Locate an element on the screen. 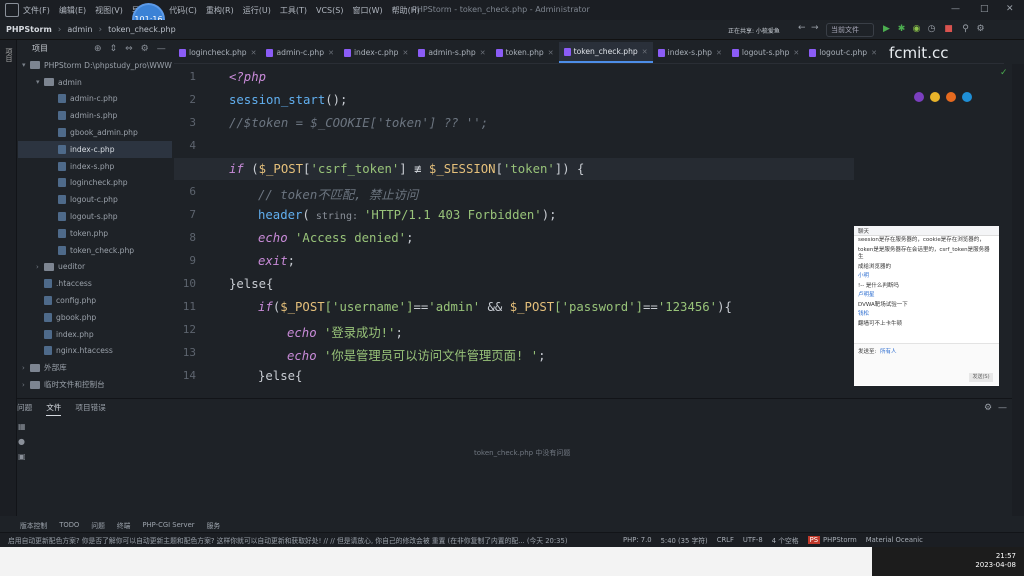 The height and width of the screenshot is (576, 1024). tree-file: gbook_admin.php is located at coordinates (95, 132).